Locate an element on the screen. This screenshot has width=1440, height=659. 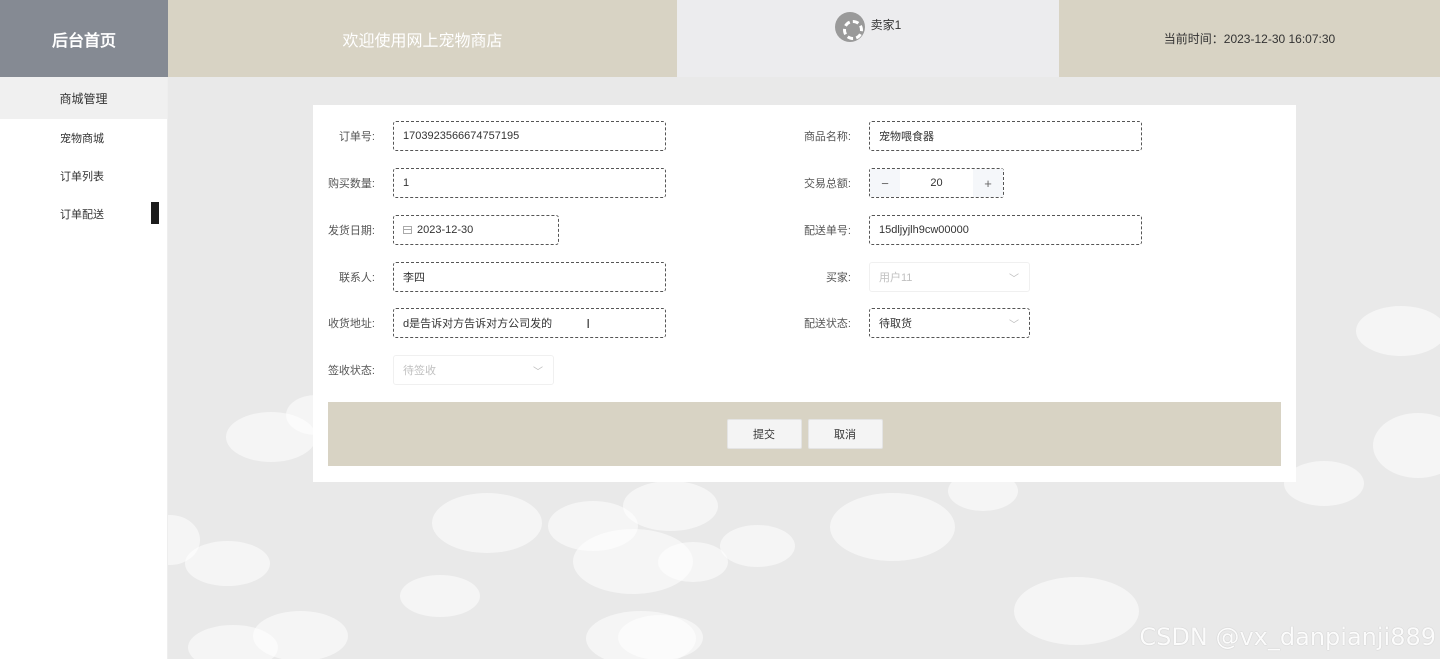
sidebar: 商城管理 宠物商城 订单列表 订单配送 is located at coordinates (84, 368).